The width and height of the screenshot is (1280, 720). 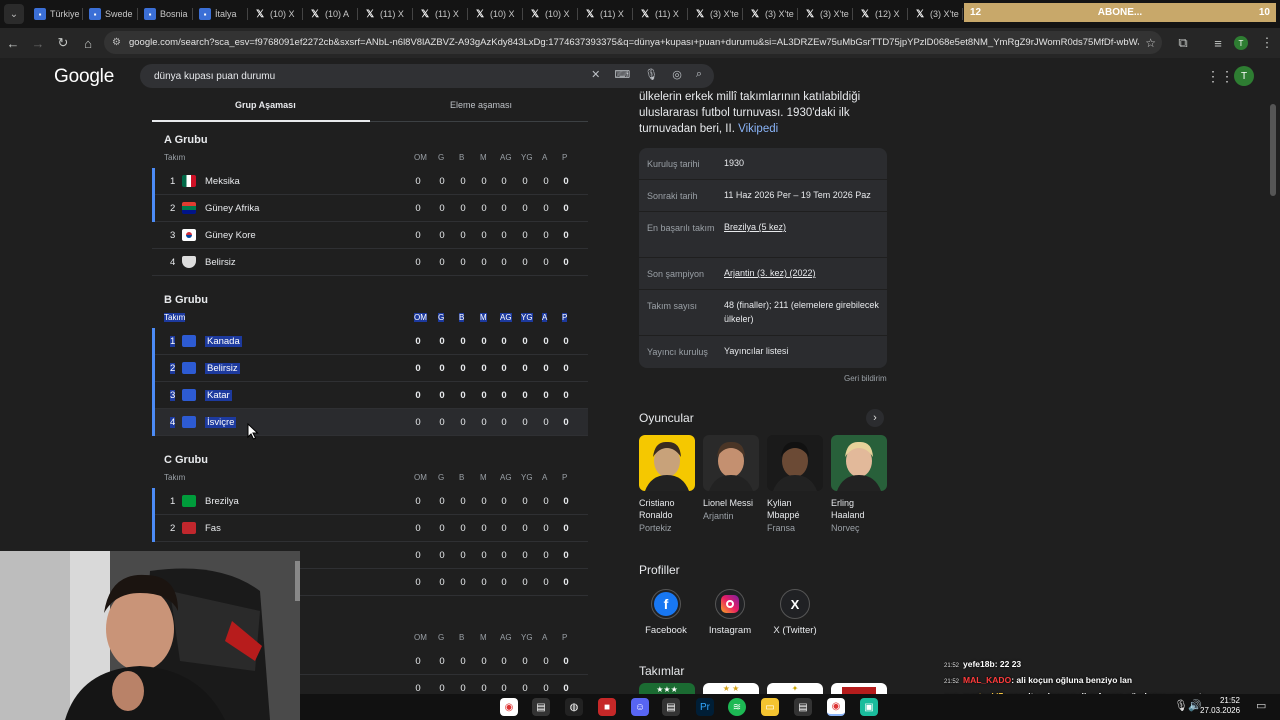 What do you see at coordinates (795, 612) in the screenshot?
I see `profile-link: X X (Twitter)` at bounding box center [795, 612].